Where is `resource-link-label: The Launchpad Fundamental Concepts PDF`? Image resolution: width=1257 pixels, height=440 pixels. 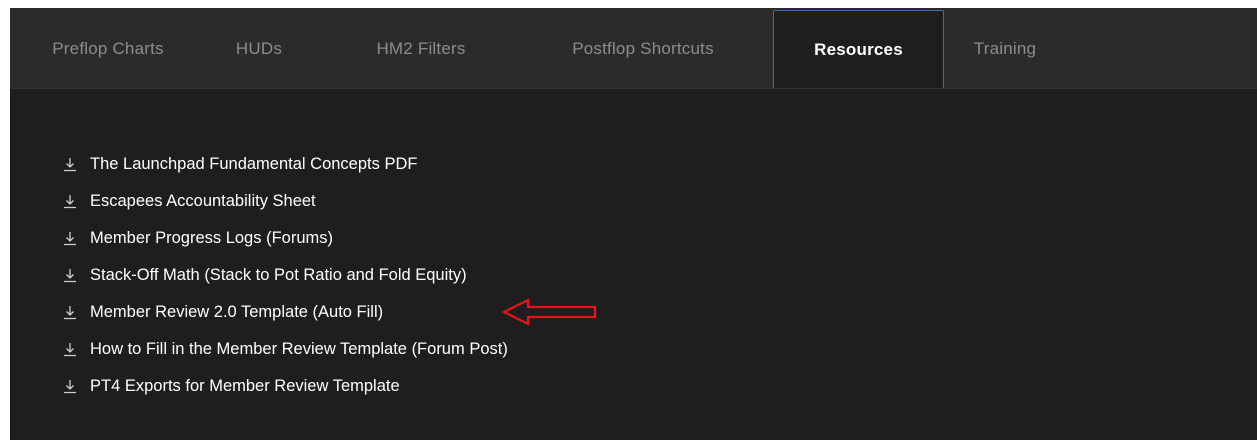
resource-link-label: The Launchpad Fundamental Concepts PDF is located at coordinates (254, 164).